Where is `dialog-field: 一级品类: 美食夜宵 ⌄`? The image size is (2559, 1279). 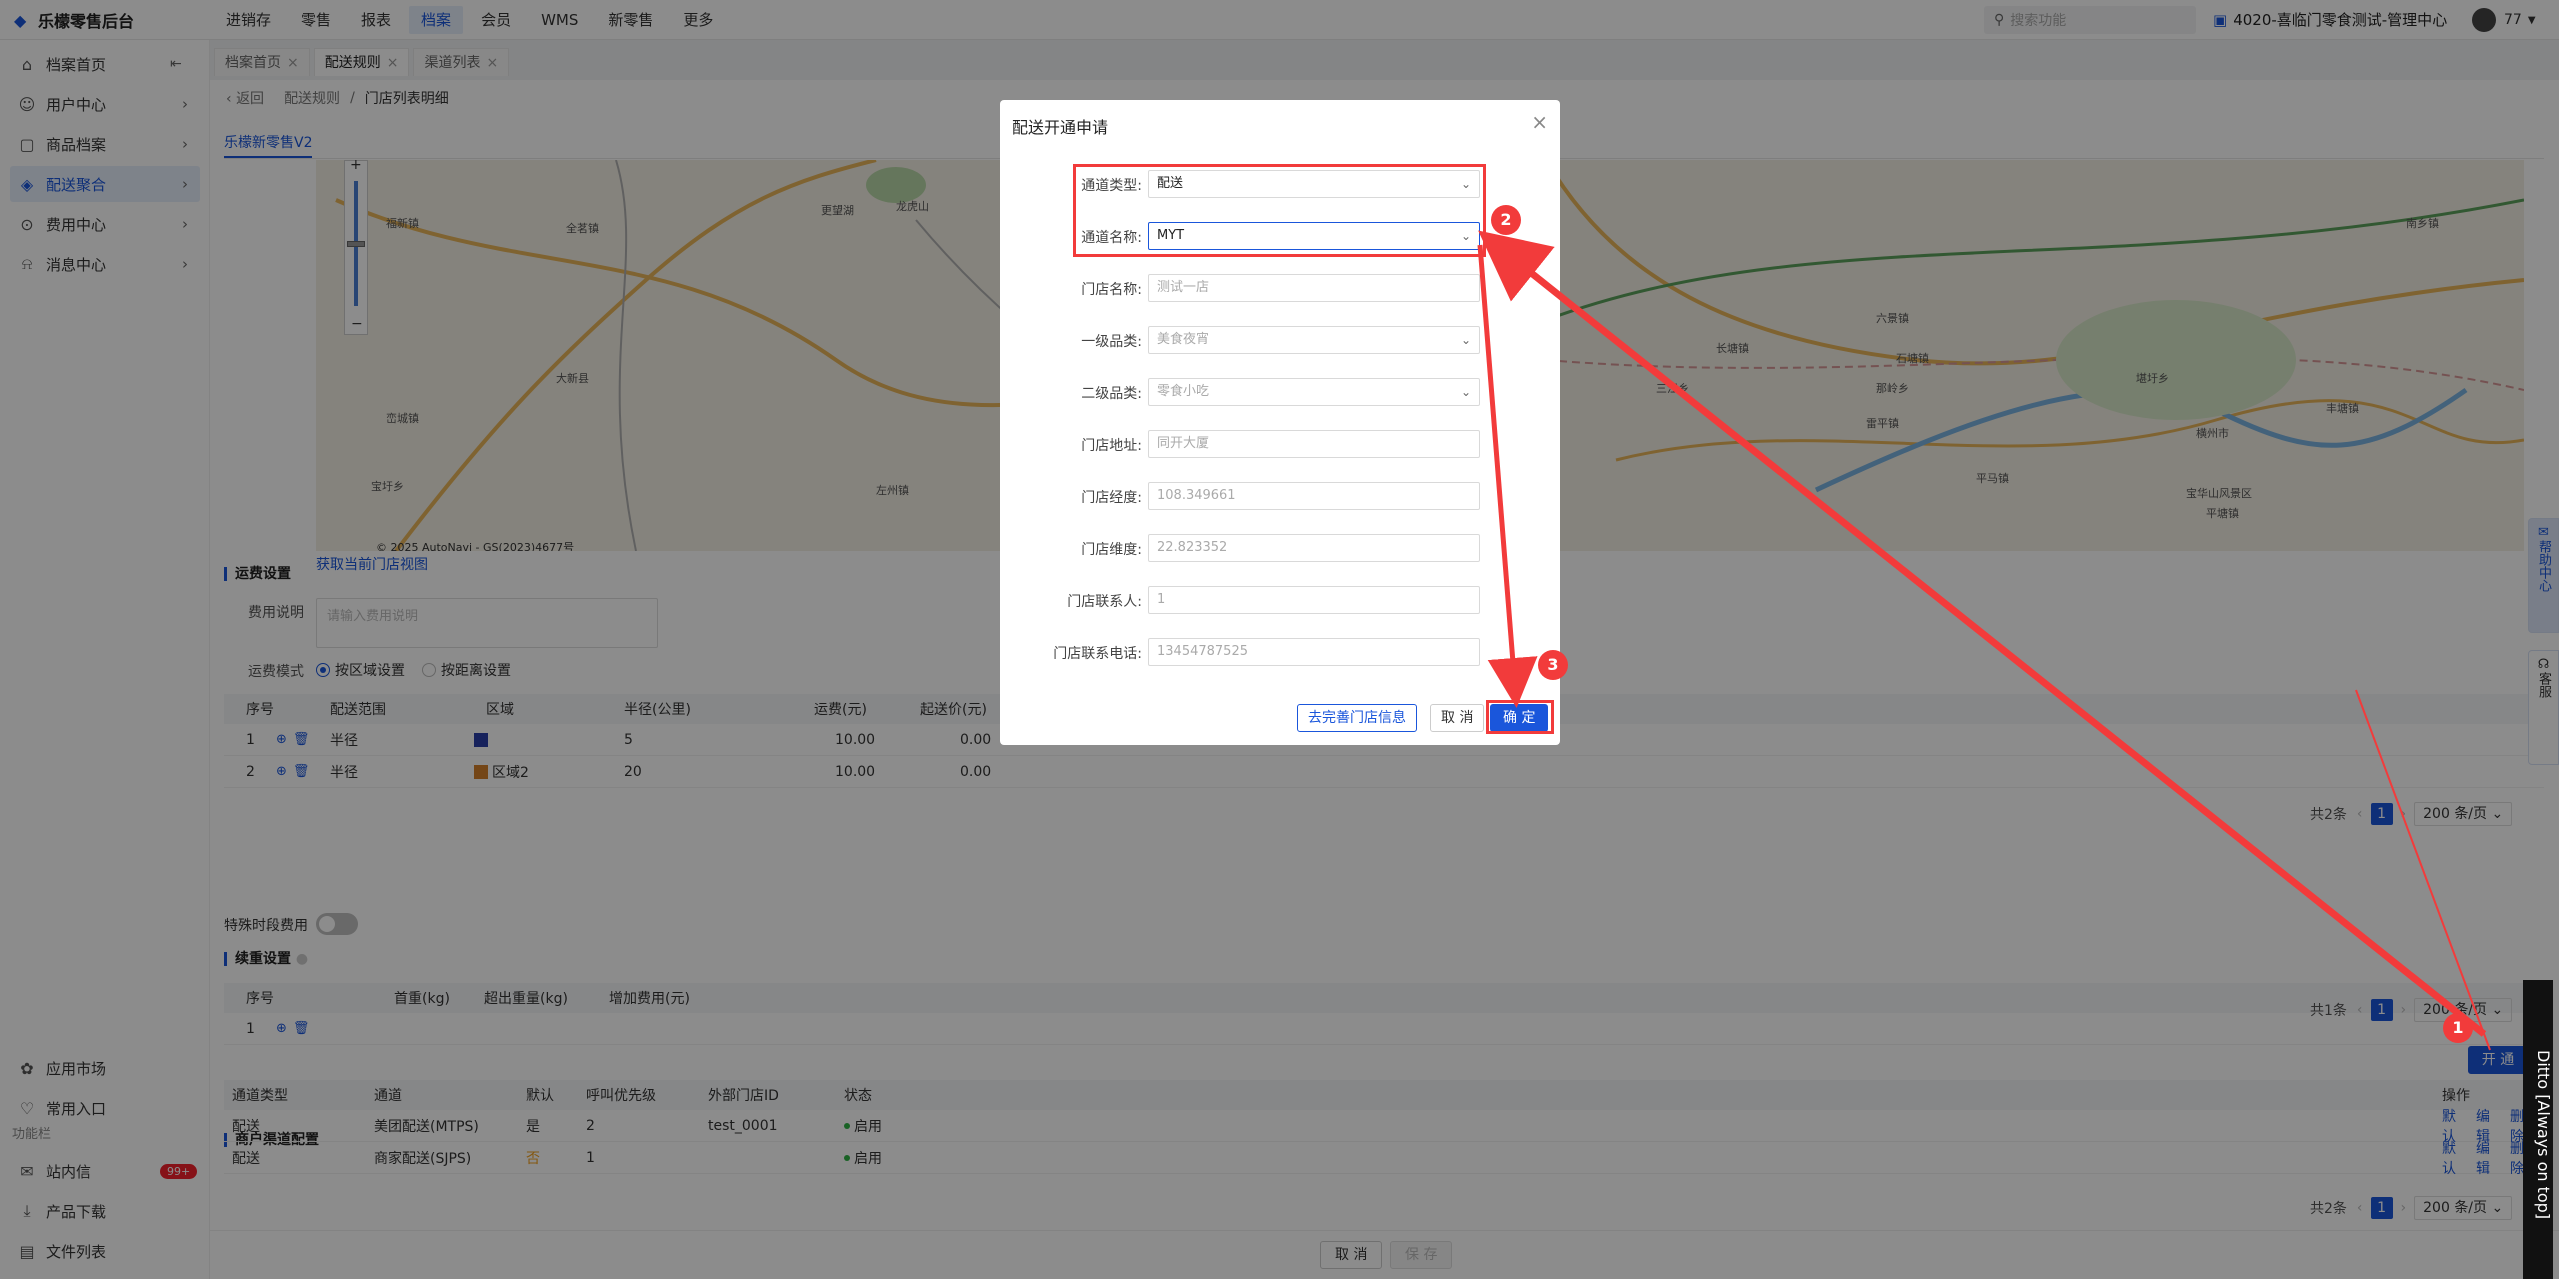 dialog-field: 一级品类: 美食夜宵 ⌄ is located at coordinates (1280, 340).